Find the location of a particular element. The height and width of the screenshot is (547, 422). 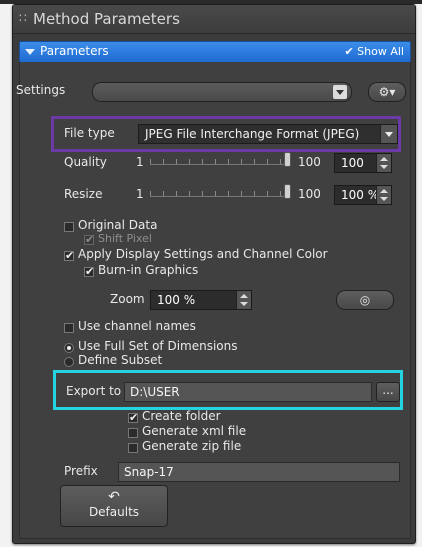

burn-in-checkbox is located at coordinates (89, 271).